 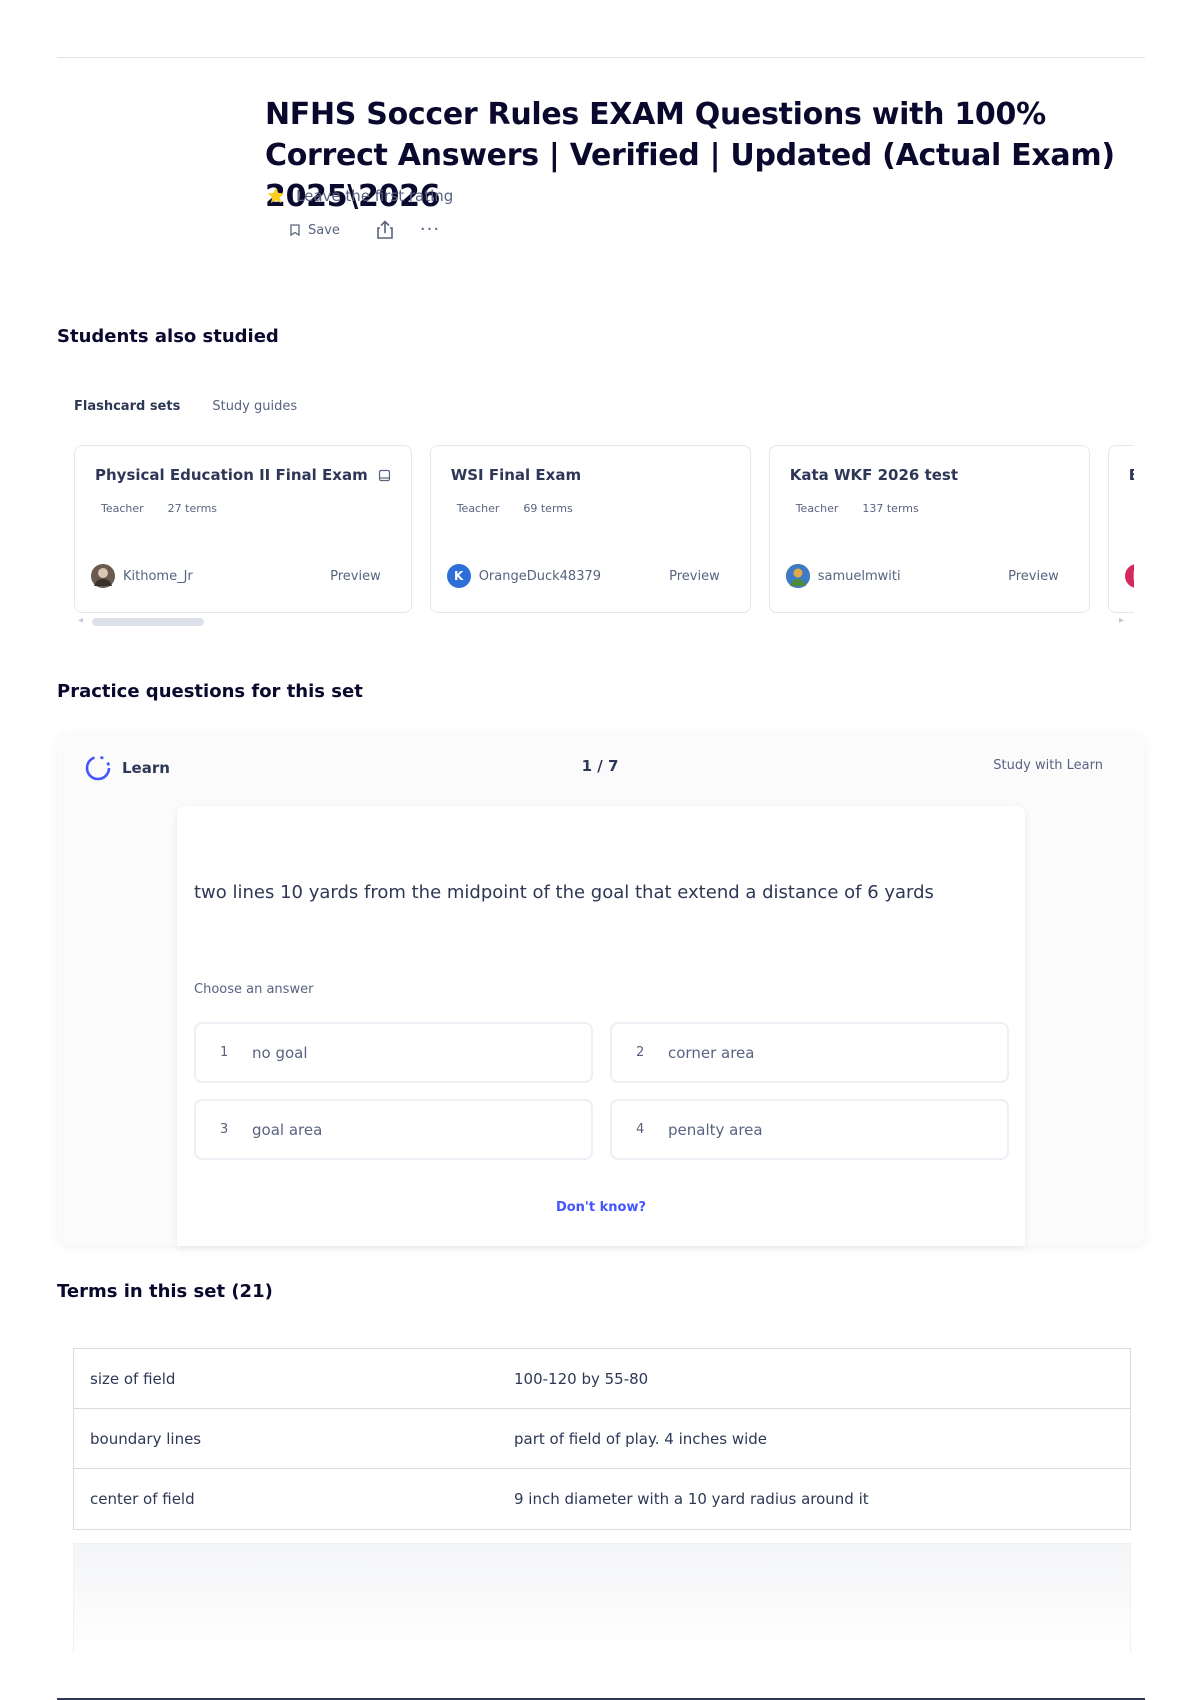 I want to click on locked-content-placeholder, so click(x=602, y=1598).